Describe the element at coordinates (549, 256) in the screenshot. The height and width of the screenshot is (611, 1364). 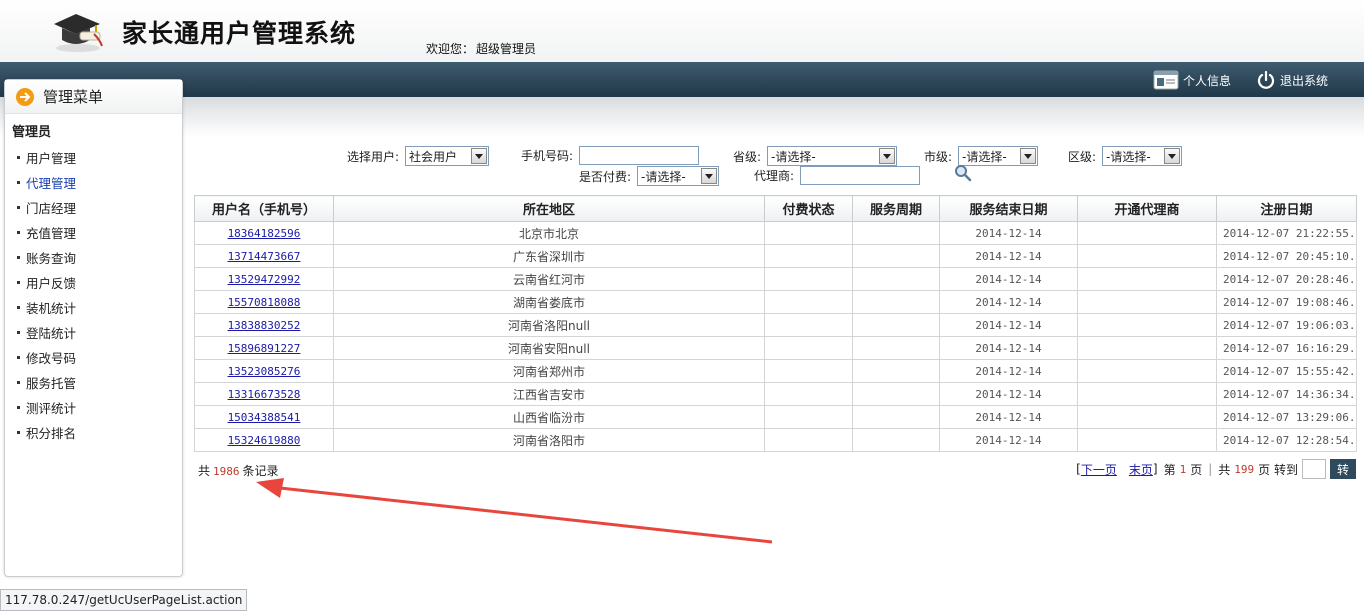
I see `cell-region: 广东省深圳市` at that location.